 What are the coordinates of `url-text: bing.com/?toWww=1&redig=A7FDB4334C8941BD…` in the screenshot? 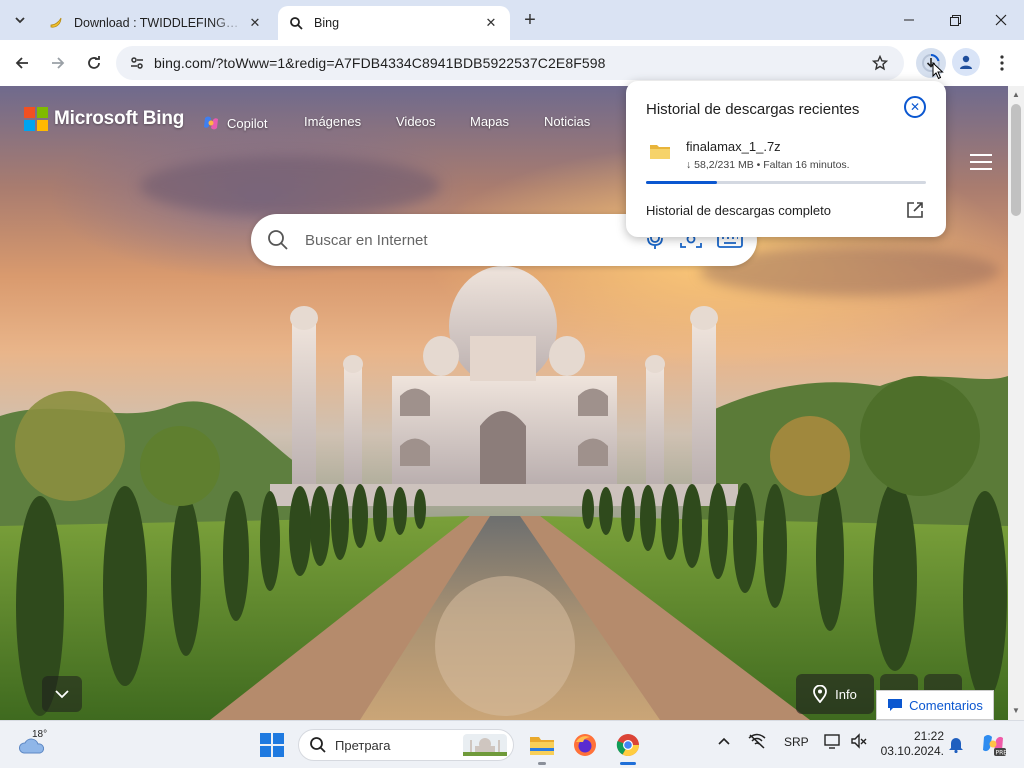 It's located at (380, 63).